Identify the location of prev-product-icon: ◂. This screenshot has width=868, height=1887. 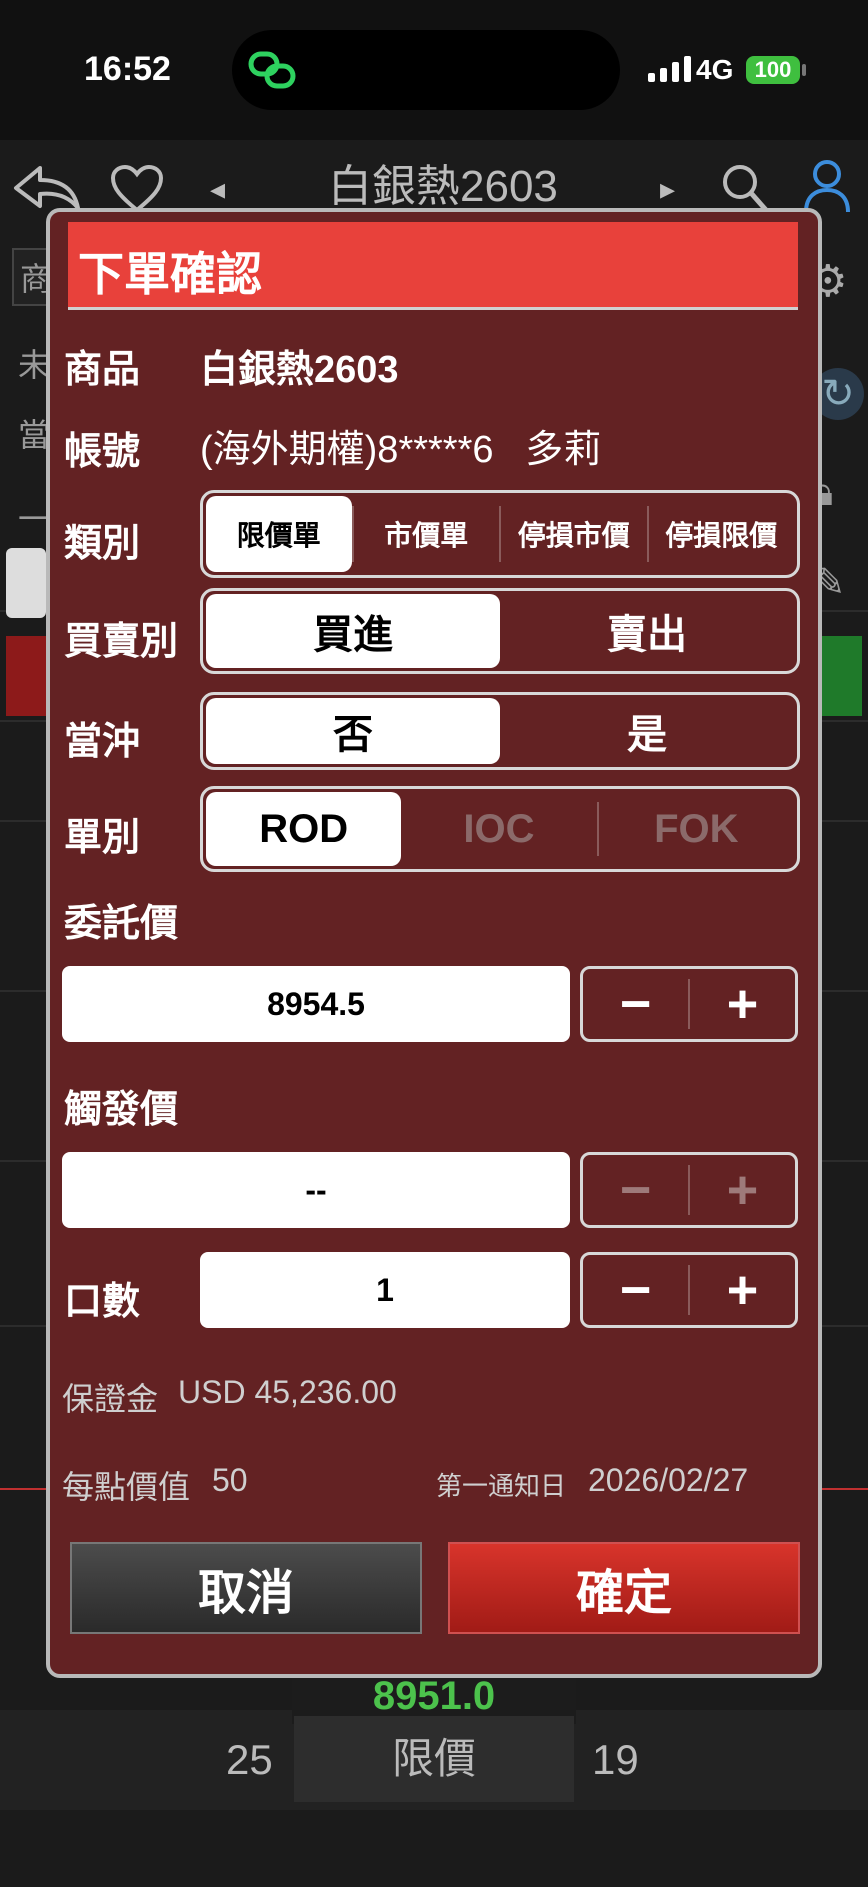
(217, 189).